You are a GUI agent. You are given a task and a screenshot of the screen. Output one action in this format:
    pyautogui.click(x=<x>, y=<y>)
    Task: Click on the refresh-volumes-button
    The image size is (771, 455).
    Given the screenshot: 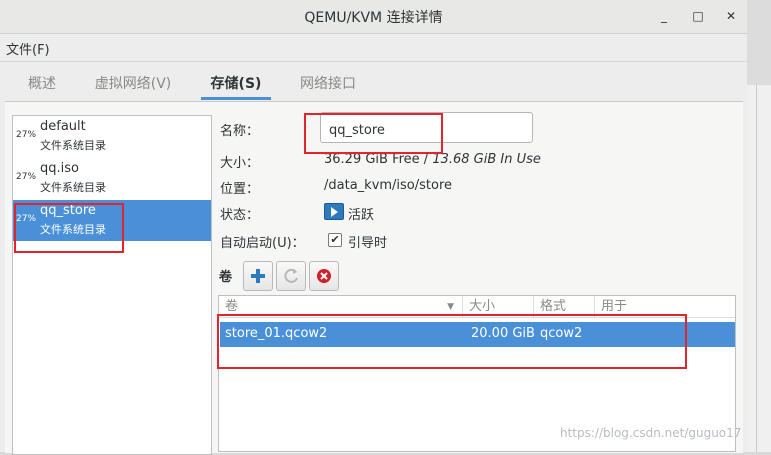 What is the action you would take?
    pyautogui.click(x=291, y=276)
    